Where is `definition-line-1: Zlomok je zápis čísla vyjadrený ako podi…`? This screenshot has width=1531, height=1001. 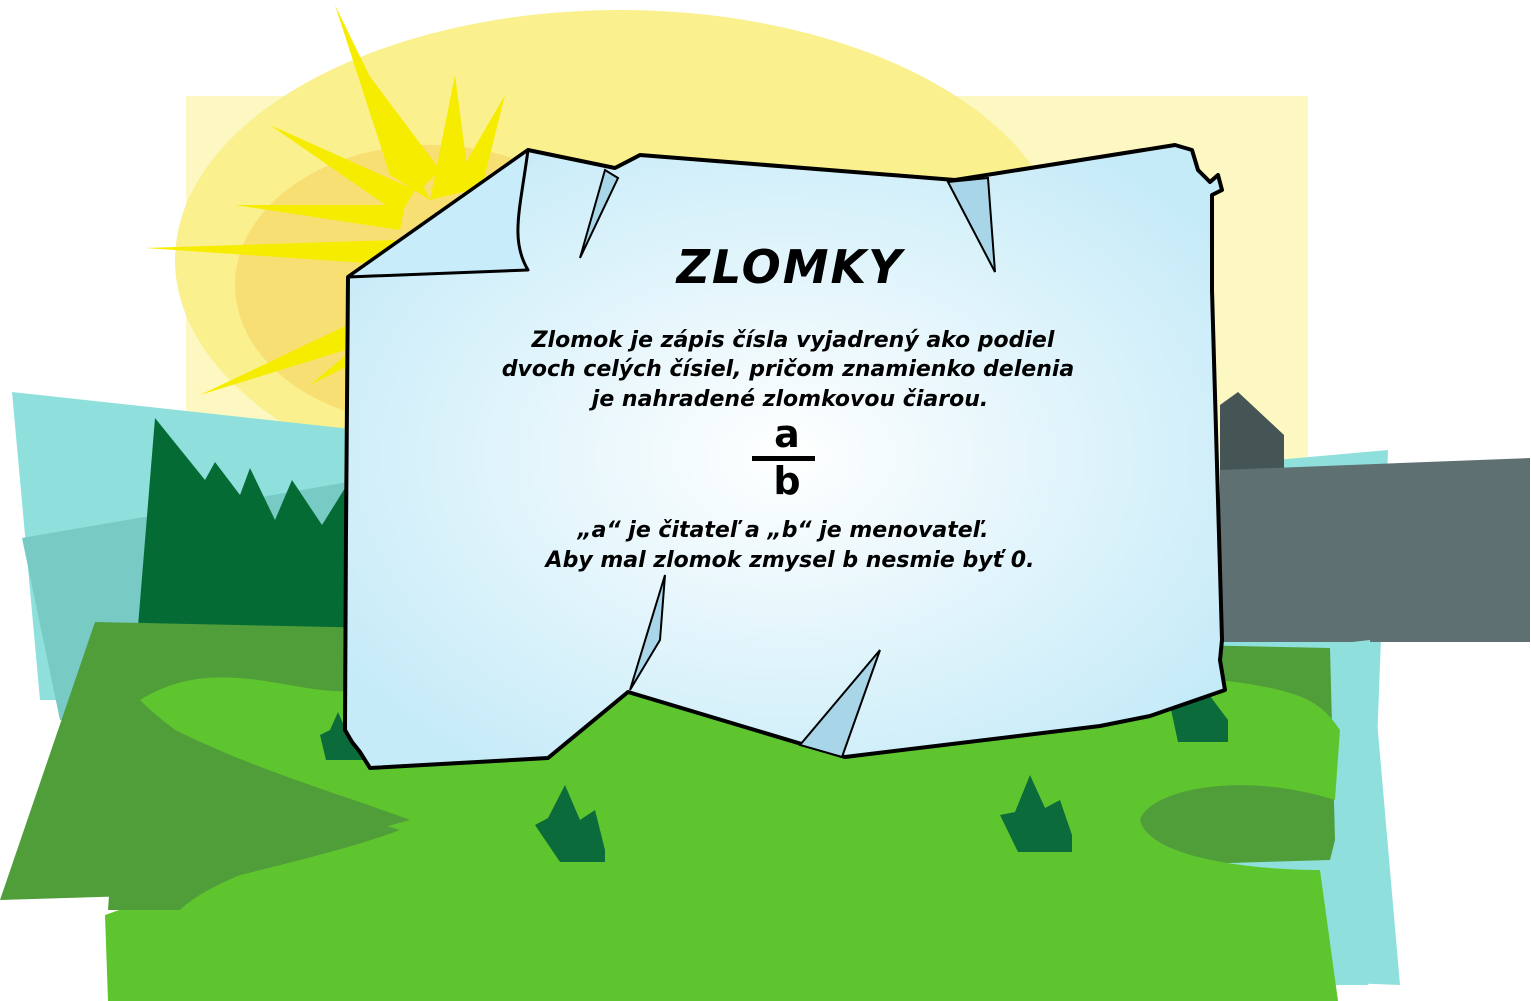
definition-line-1: Zlomok je zápis čísla vyjadrený ako podi… is located at coordinates (793, 340).